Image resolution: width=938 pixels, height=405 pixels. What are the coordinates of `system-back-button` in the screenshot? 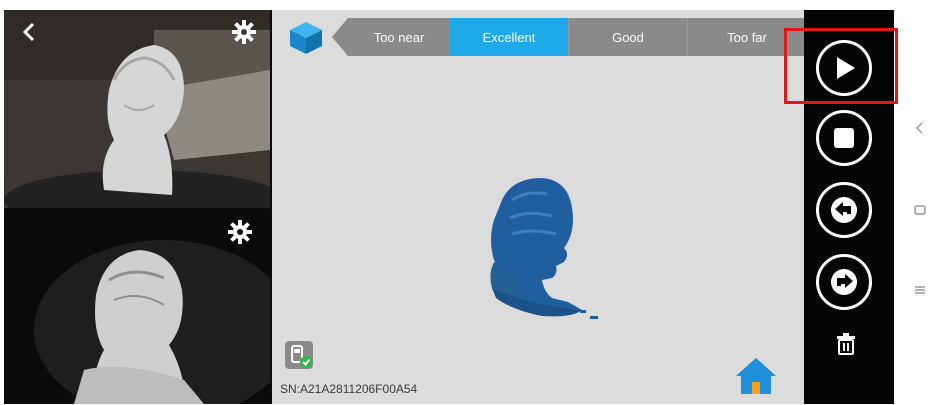 It's located at (920, 128).